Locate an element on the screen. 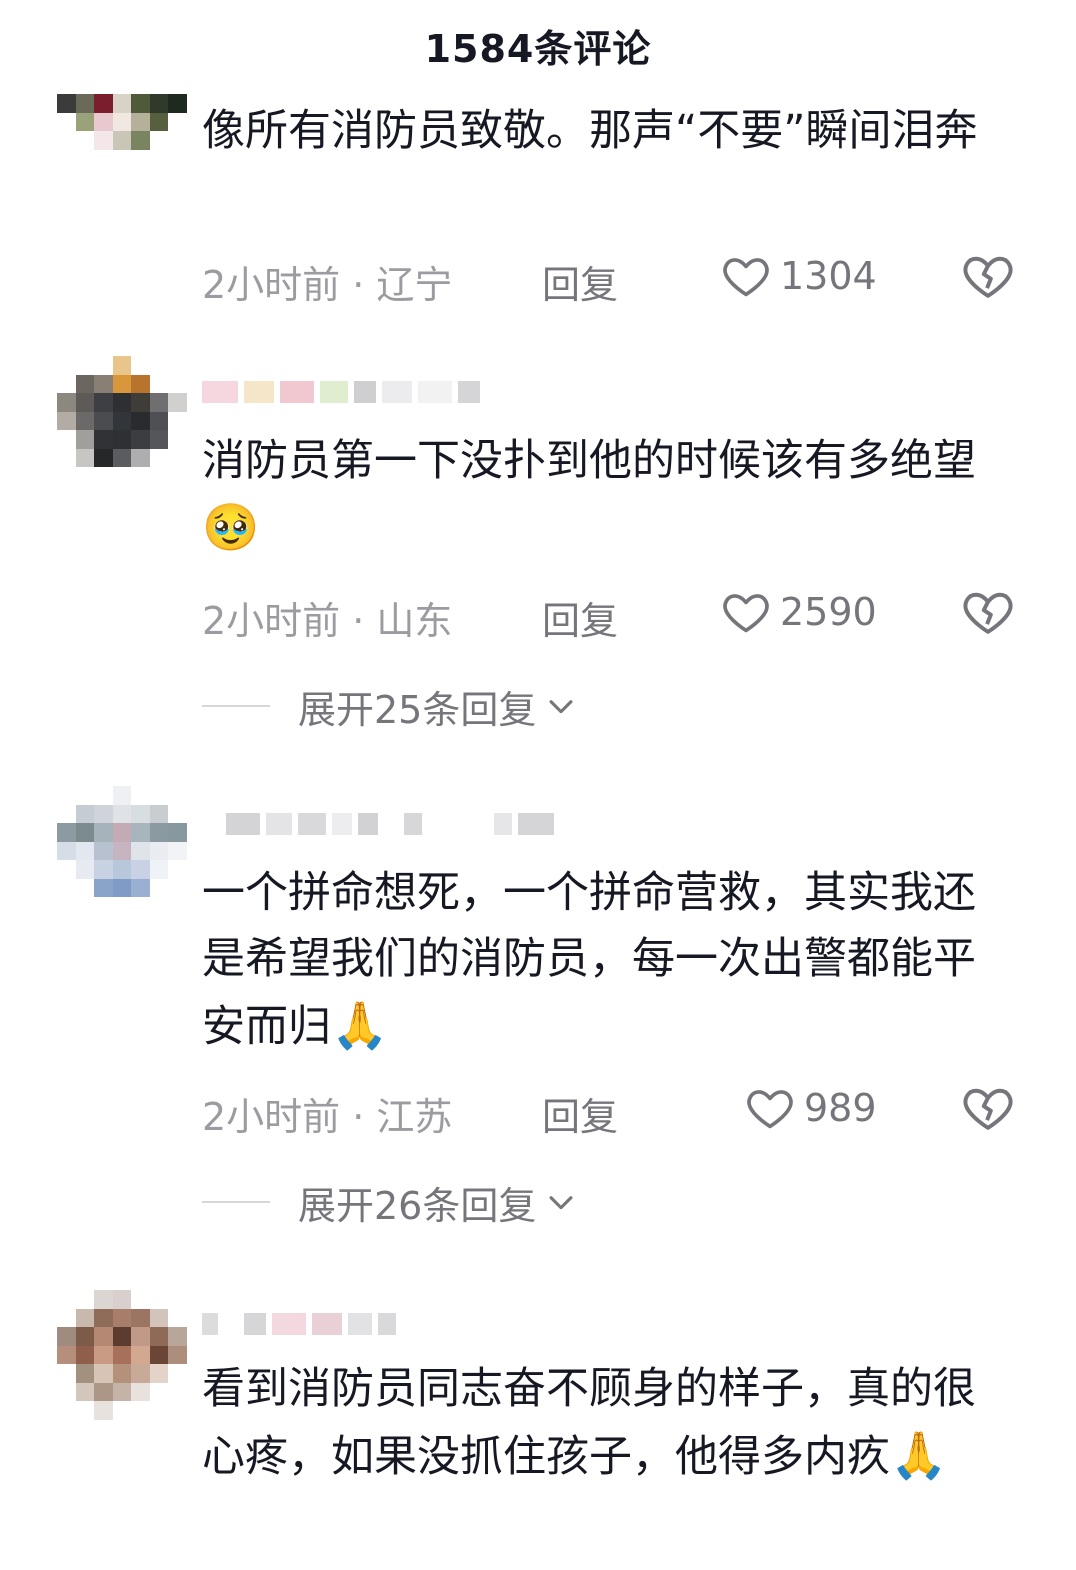 This screenshot has width=1076, height=1570. comment-time-location: 2小时前 · 江苏 is located at coordinates (327, 1117).